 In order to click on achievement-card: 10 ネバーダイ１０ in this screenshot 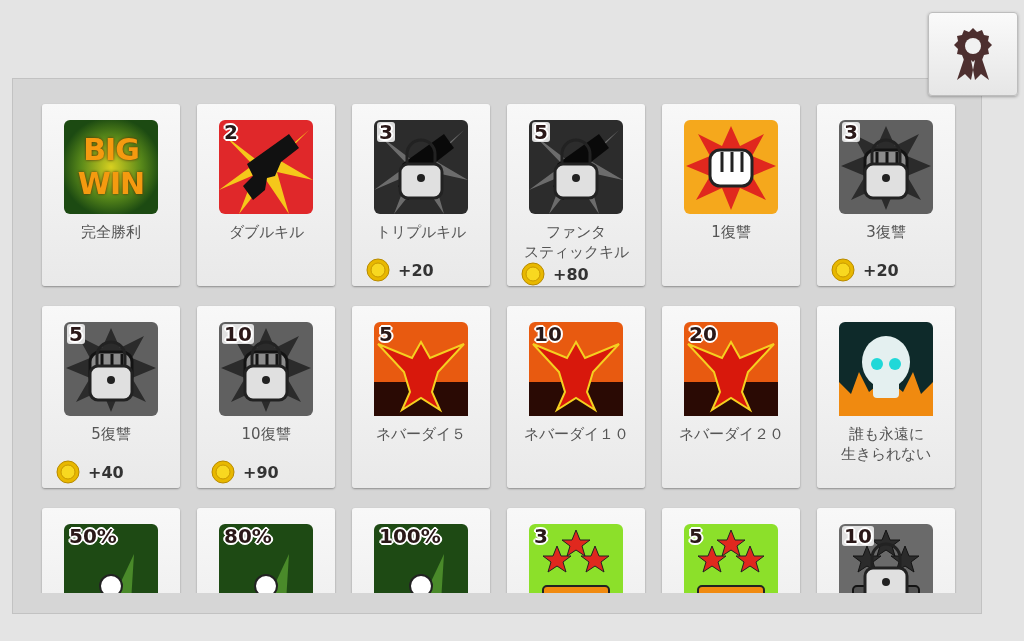, I will do `click(576, 397)`.